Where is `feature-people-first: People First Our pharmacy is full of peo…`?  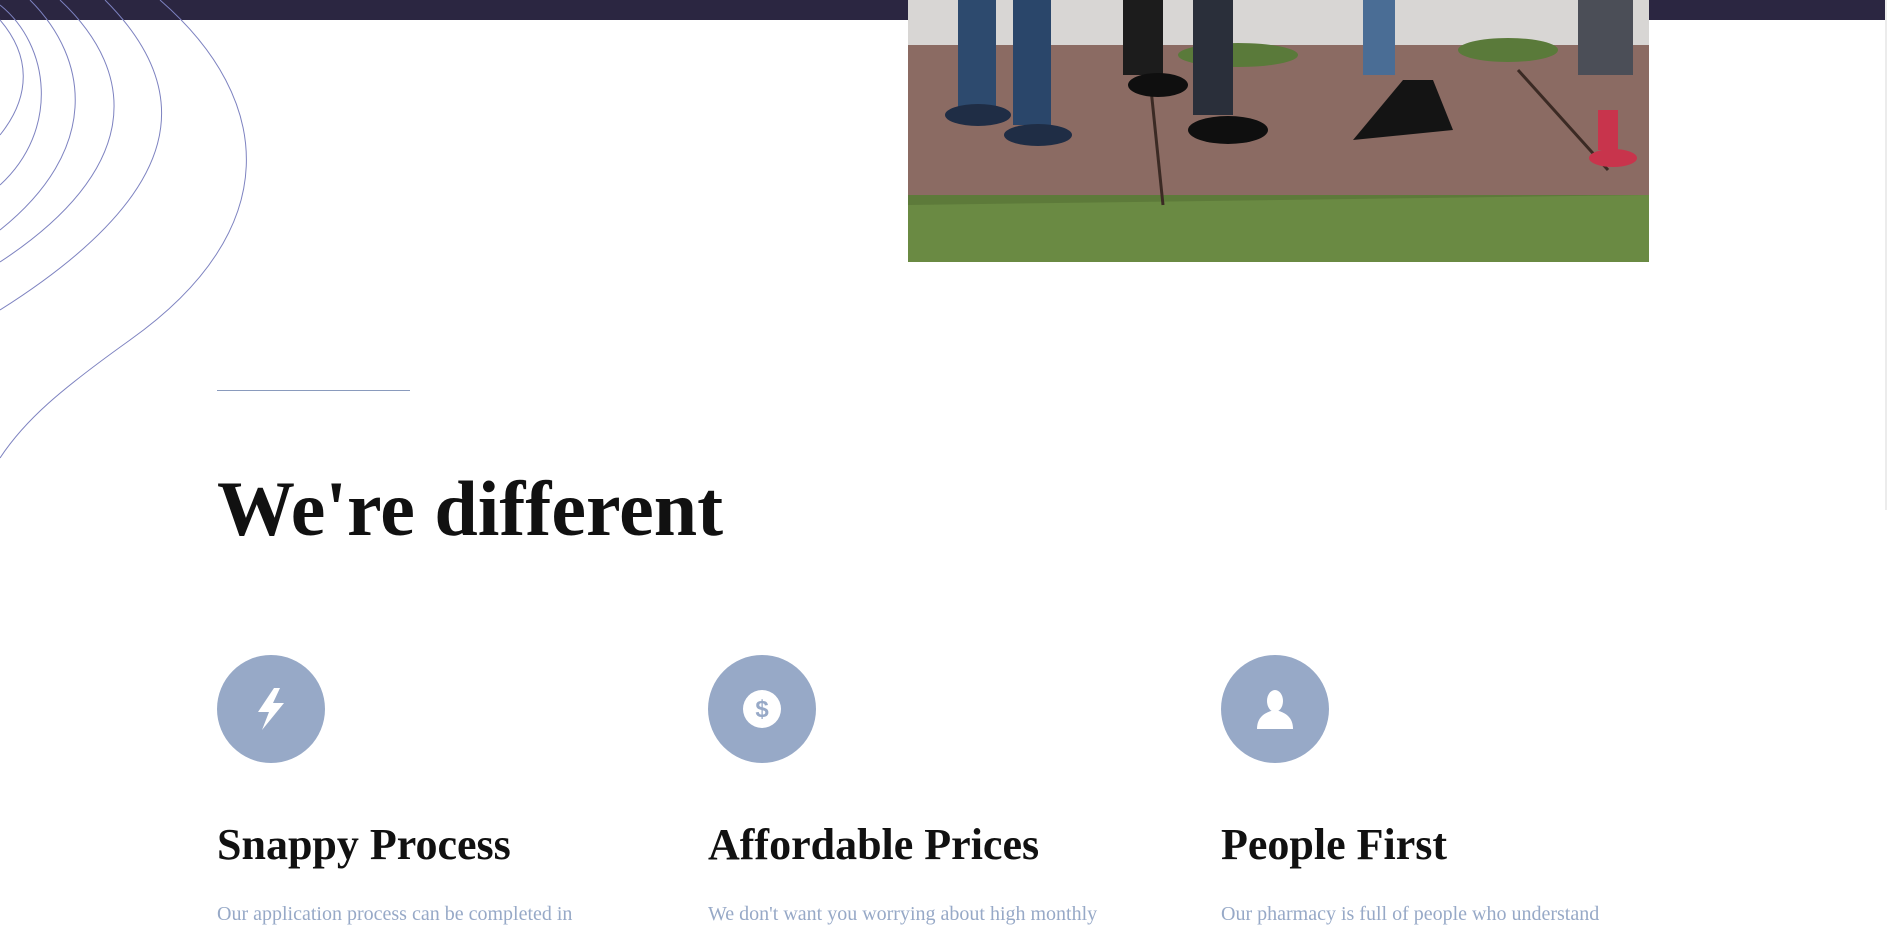 feature-people-first: People First Our pharmacy is full of peo… is located at coordinates (1441, 790).